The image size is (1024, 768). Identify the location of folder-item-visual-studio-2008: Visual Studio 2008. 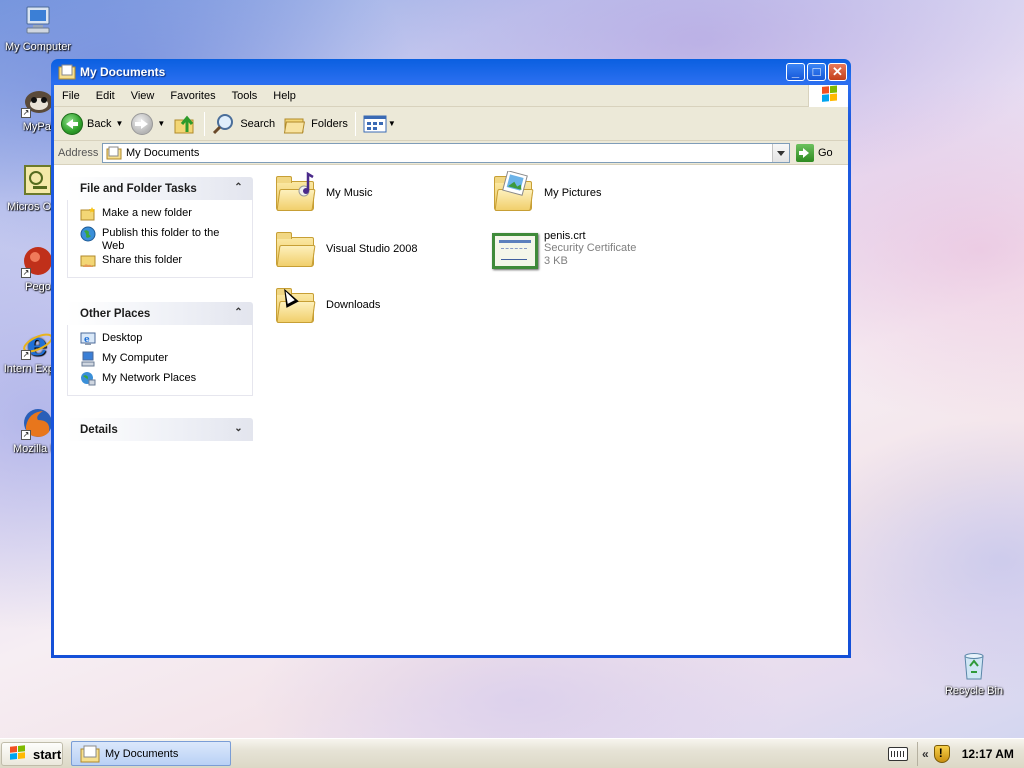
(345, 251).